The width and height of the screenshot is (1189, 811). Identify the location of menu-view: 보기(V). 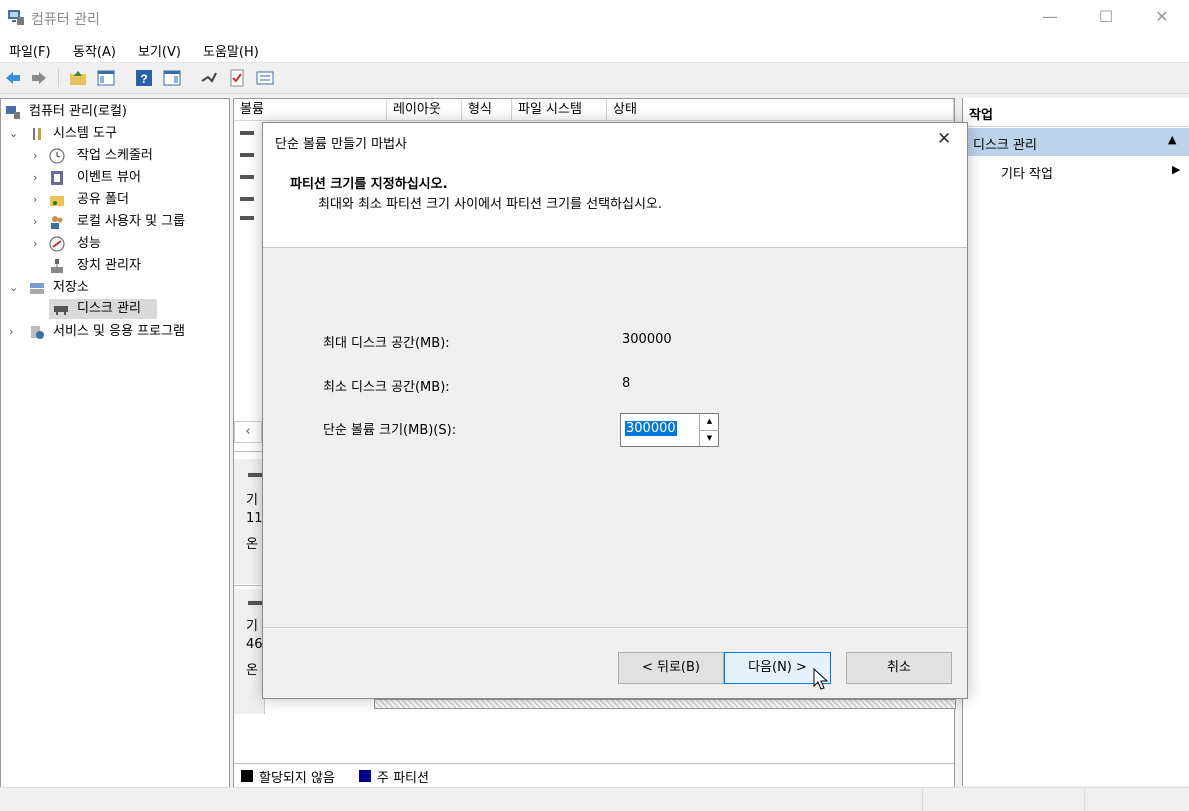
(159, 50).